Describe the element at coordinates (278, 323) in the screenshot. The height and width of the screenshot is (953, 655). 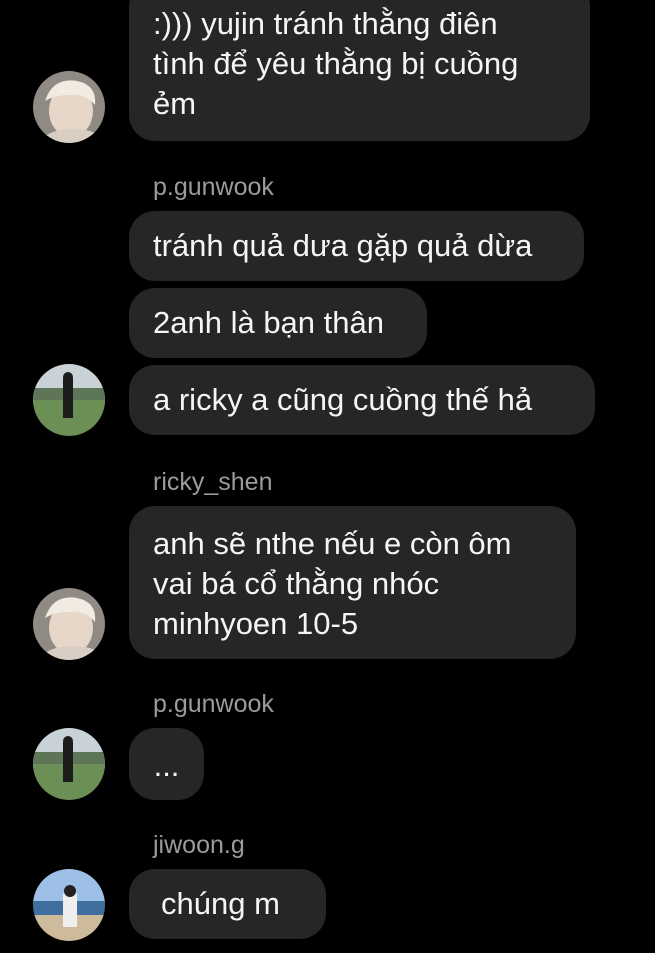
I see `message-bubble: 2anh là bạn thân` at that location.